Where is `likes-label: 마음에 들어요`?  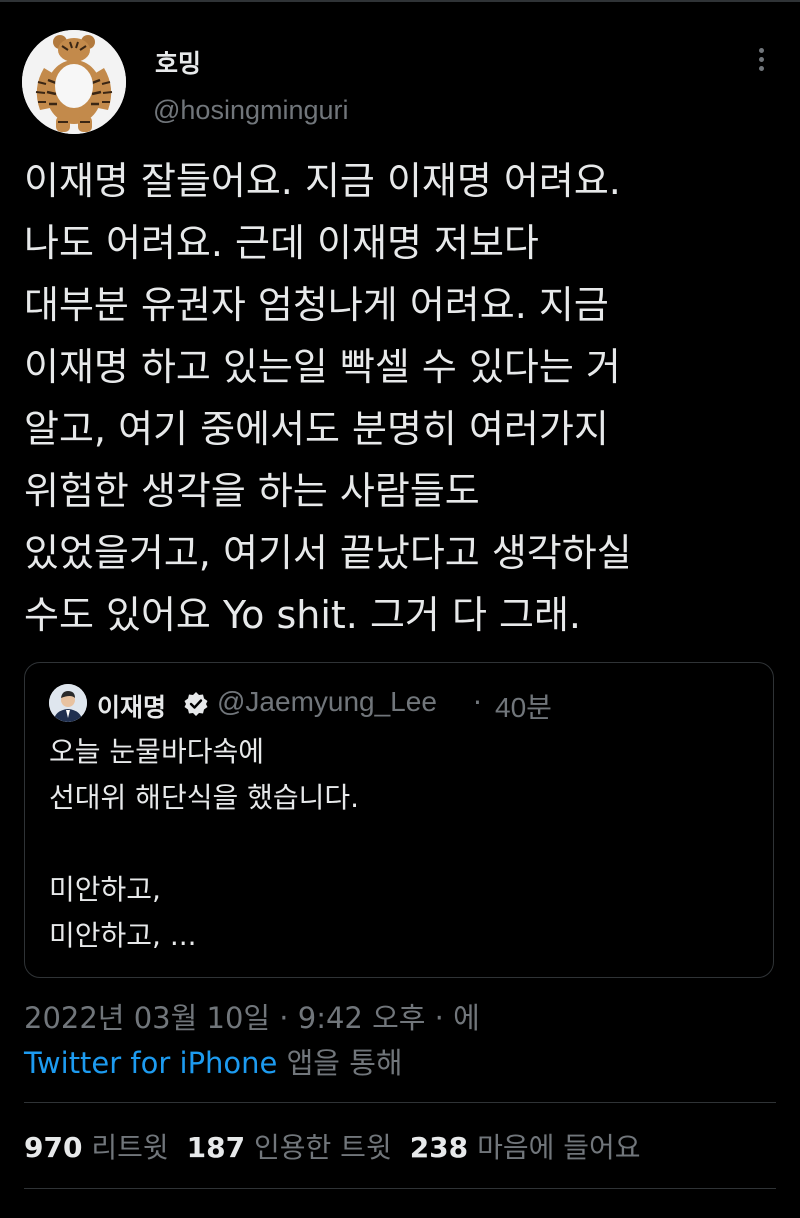
likes-label: 마음에 들어요 is located at coordinates (559, 1147).